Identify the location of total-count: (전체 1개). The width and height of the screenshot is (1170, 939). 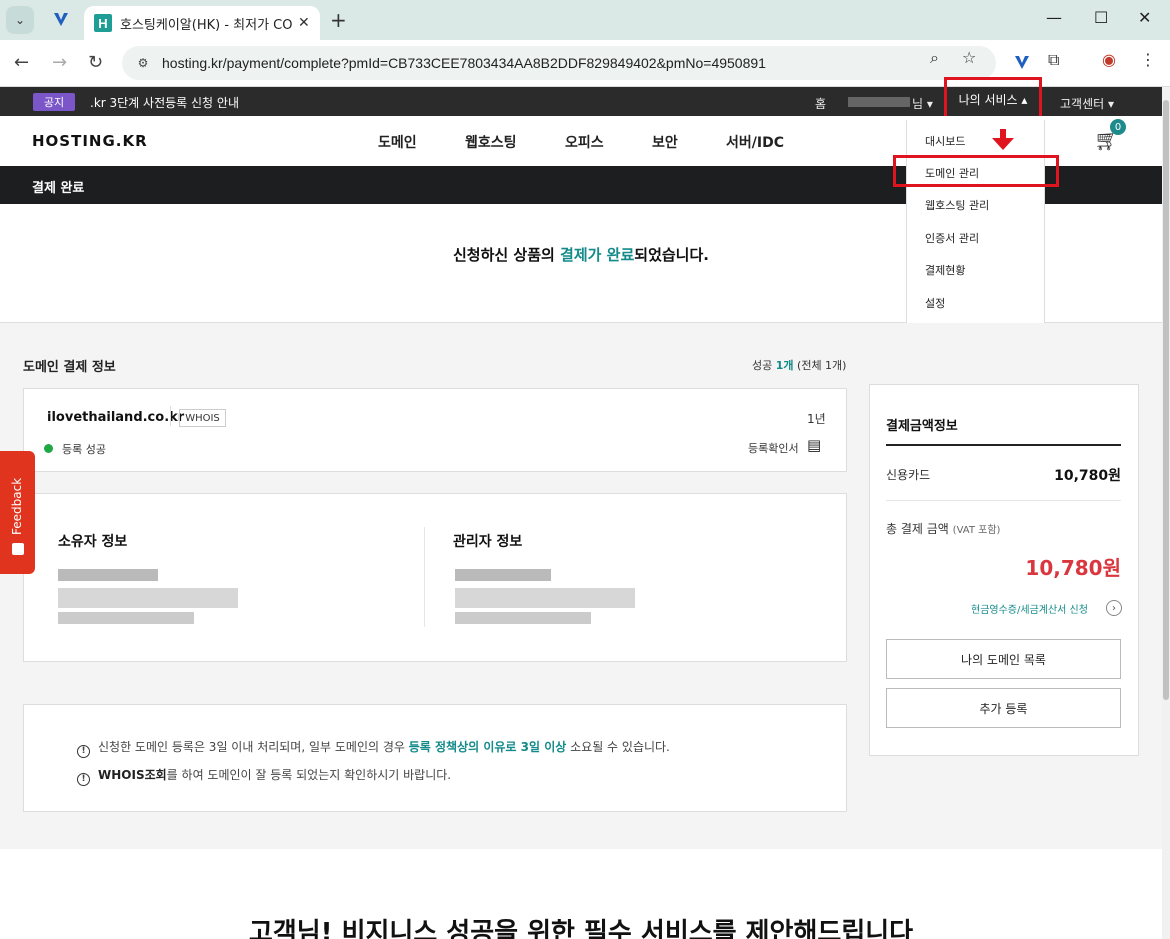
(820, 365).